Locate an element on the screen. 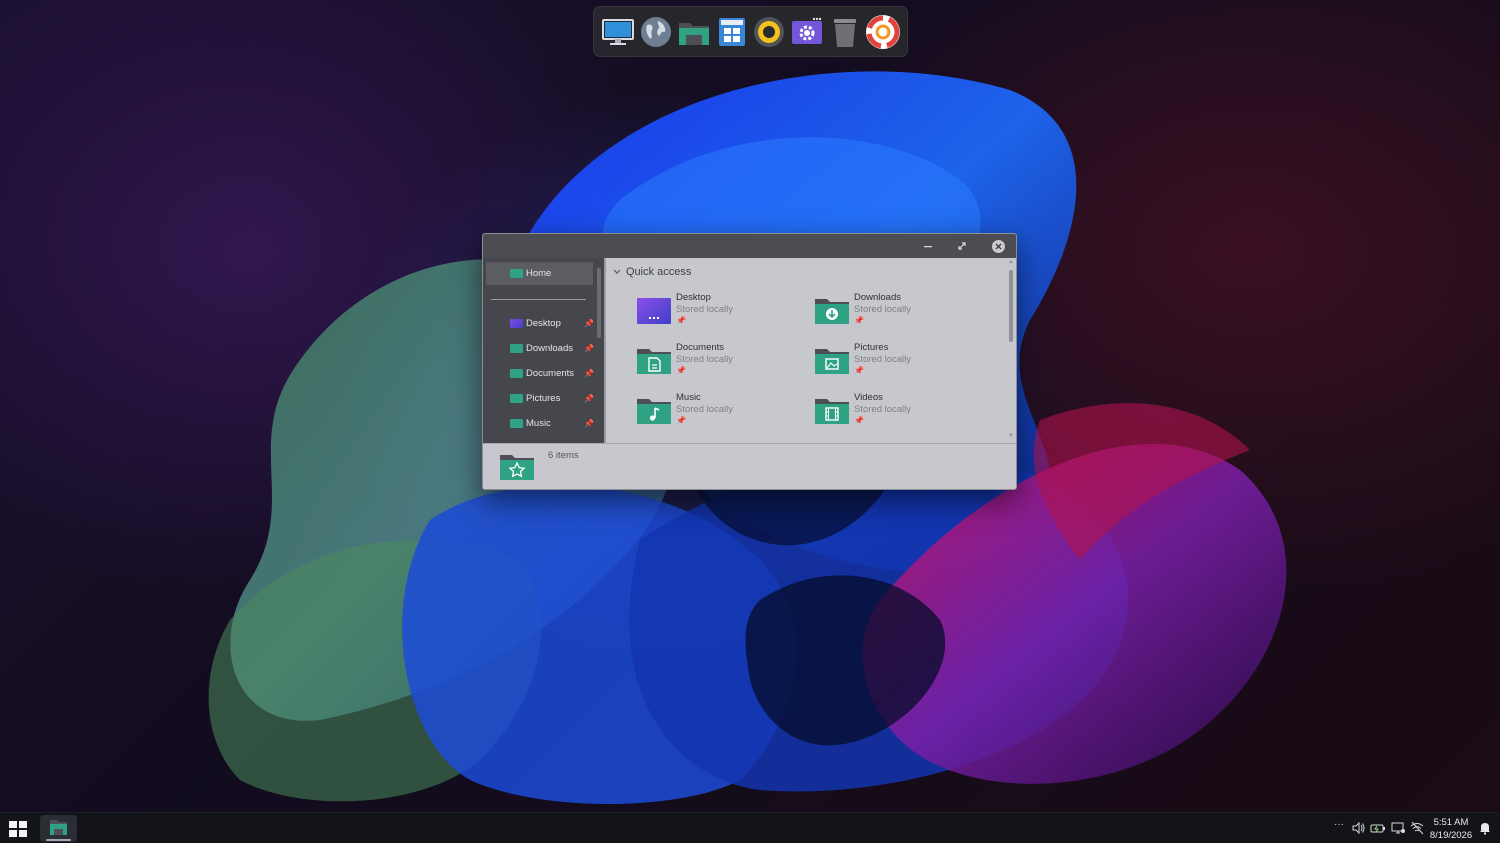 This screenshot has height=843, width=1500. taskbar-file-explorer is located at coordinates (58, 828).